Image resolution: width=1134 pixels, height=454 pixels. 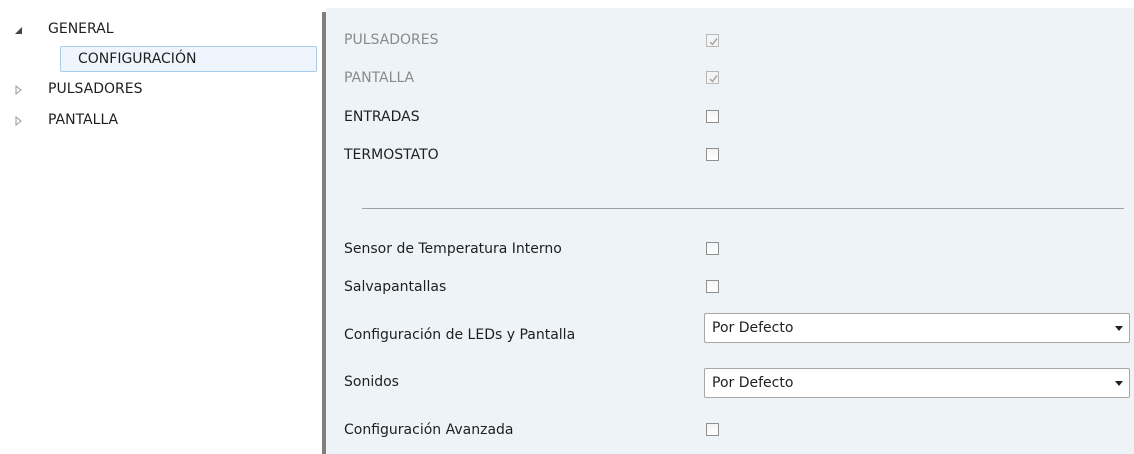 What do you see at coordinates (95, 89) in the screenshot?
I see `tree-item-pulsadores: PULSADORES` at bounding box center [95, 89].